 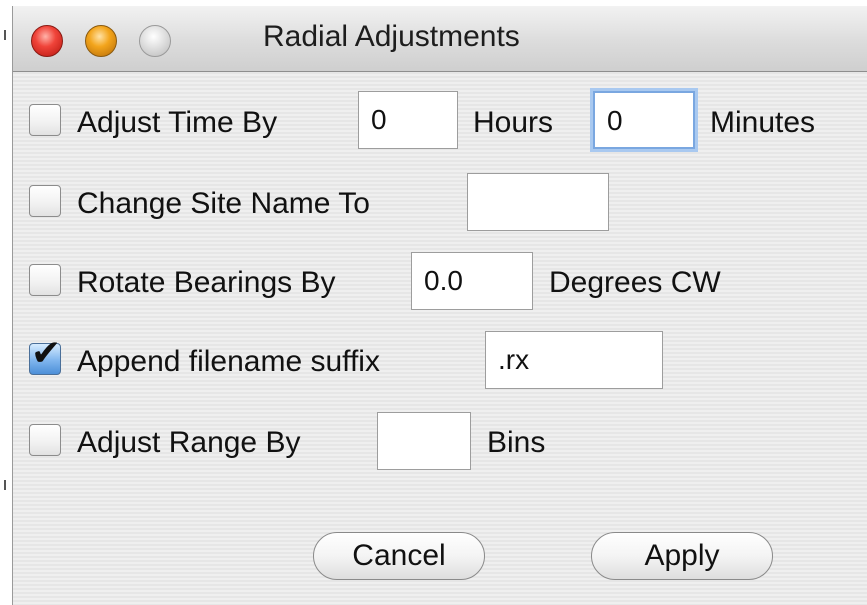 What do you see at coordinates (513, 122) in the screenshot?
I see `hours-unit-label: Hours` at bounding box center [513, 122].